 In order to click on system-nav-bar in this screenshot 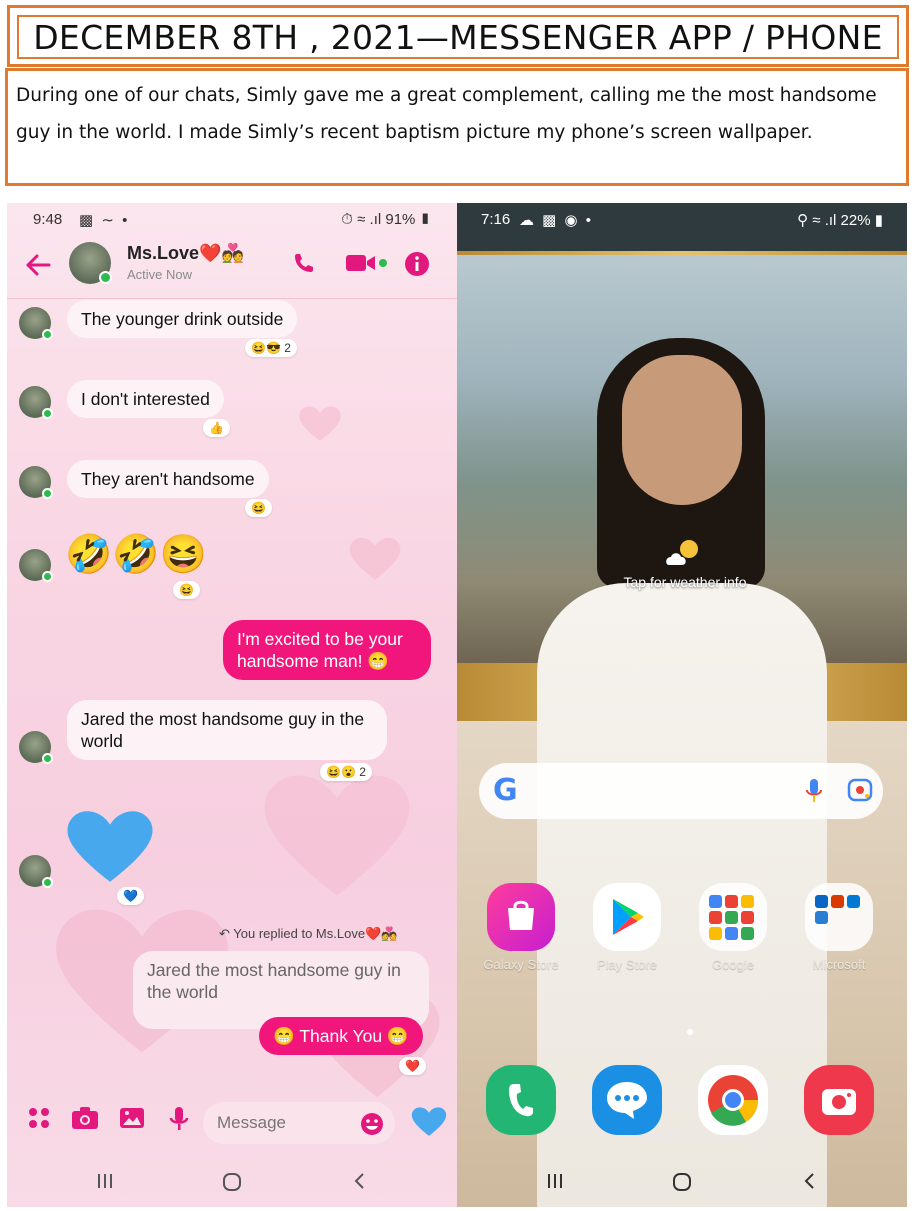, I will do `click(232, 1182)`.